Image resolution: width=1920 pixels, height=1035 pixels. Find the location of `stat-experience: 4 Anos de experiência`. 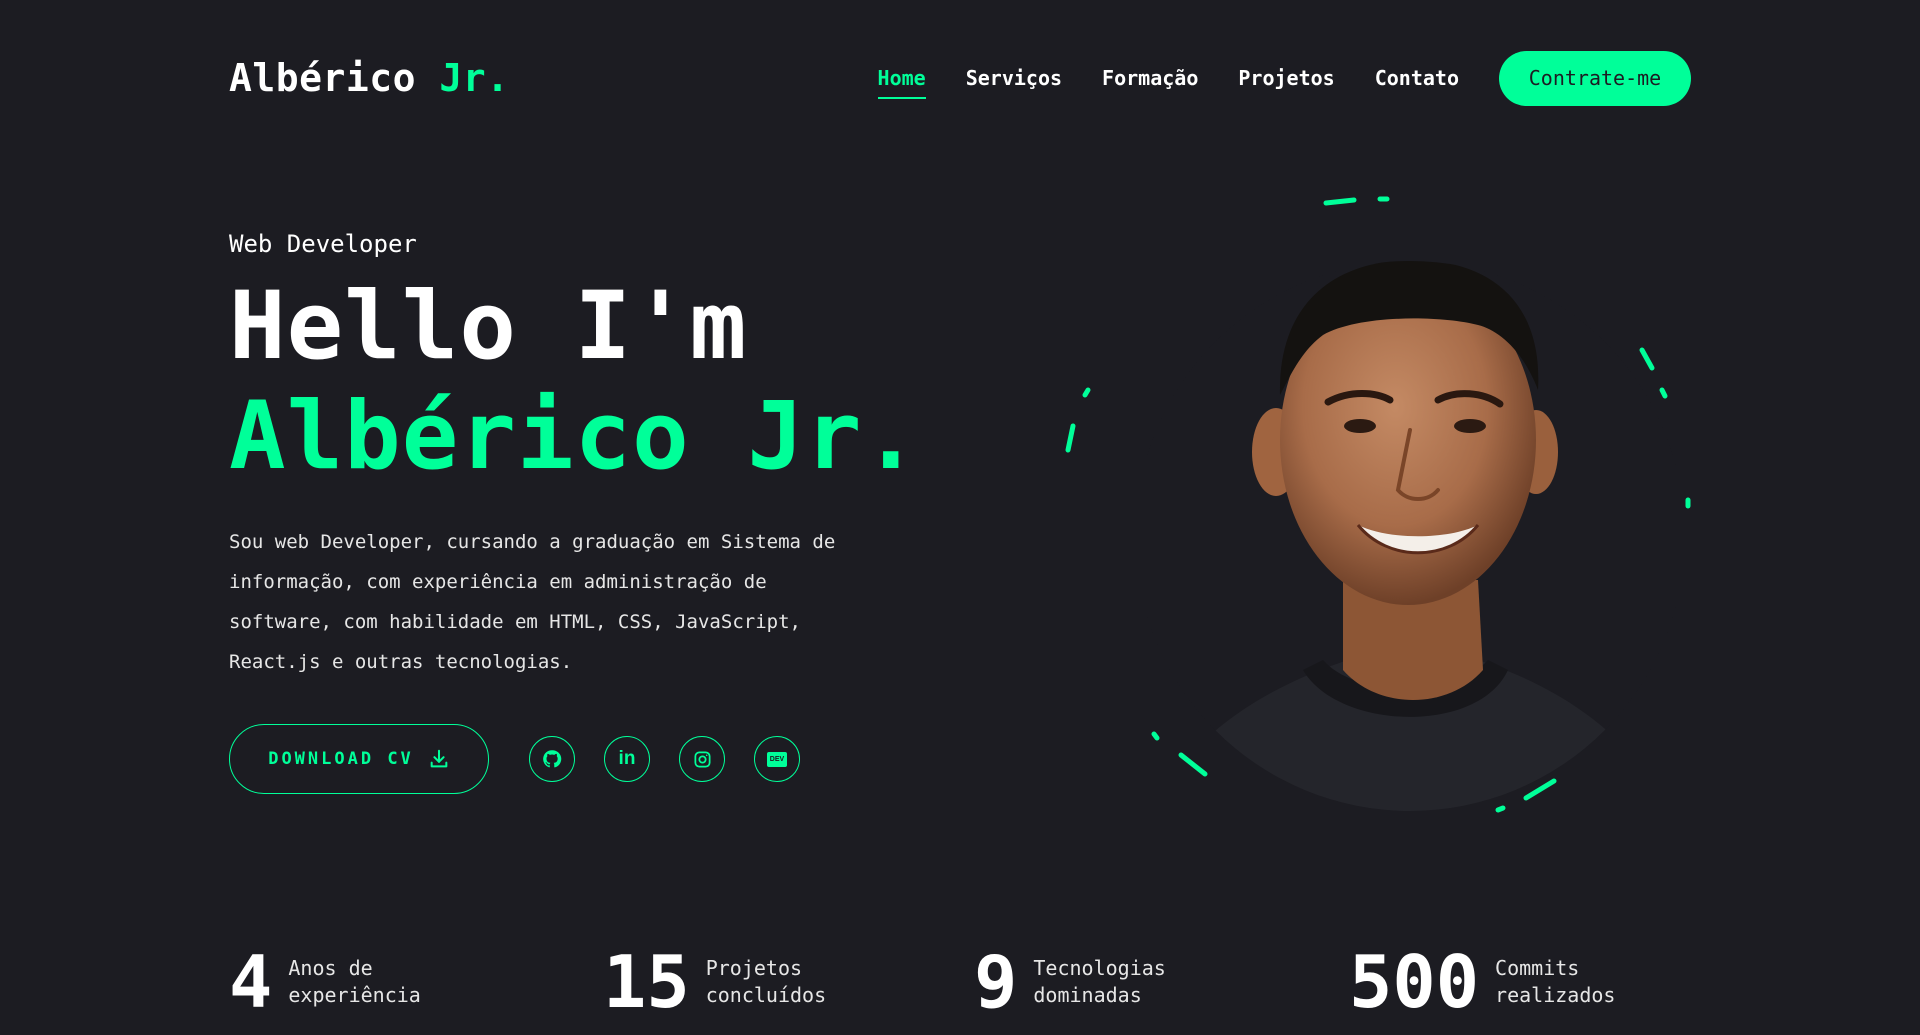

stat-experience: 4 Anos de experiência is located at coordinates (333, 982).